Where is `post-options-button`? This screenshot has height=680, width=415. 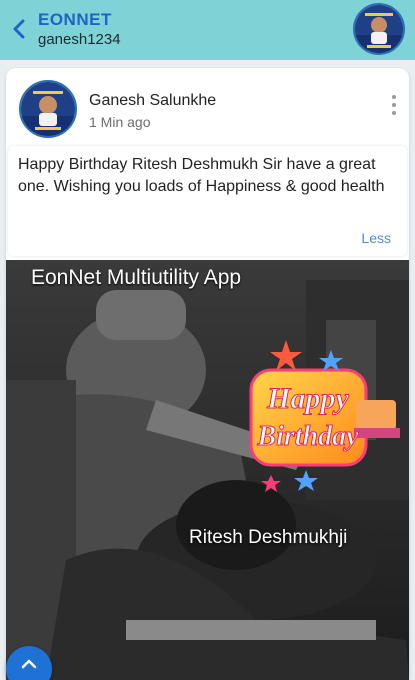 post-options-button is located at coordinates (394, 105).